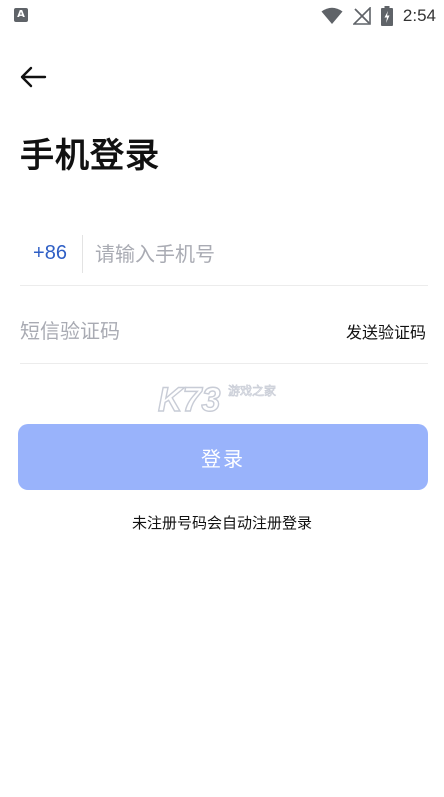 The image size is (444, 797). Describe the element at coordinates (419, 15) in the screenshot. I see `clock: 2:54` at that location.